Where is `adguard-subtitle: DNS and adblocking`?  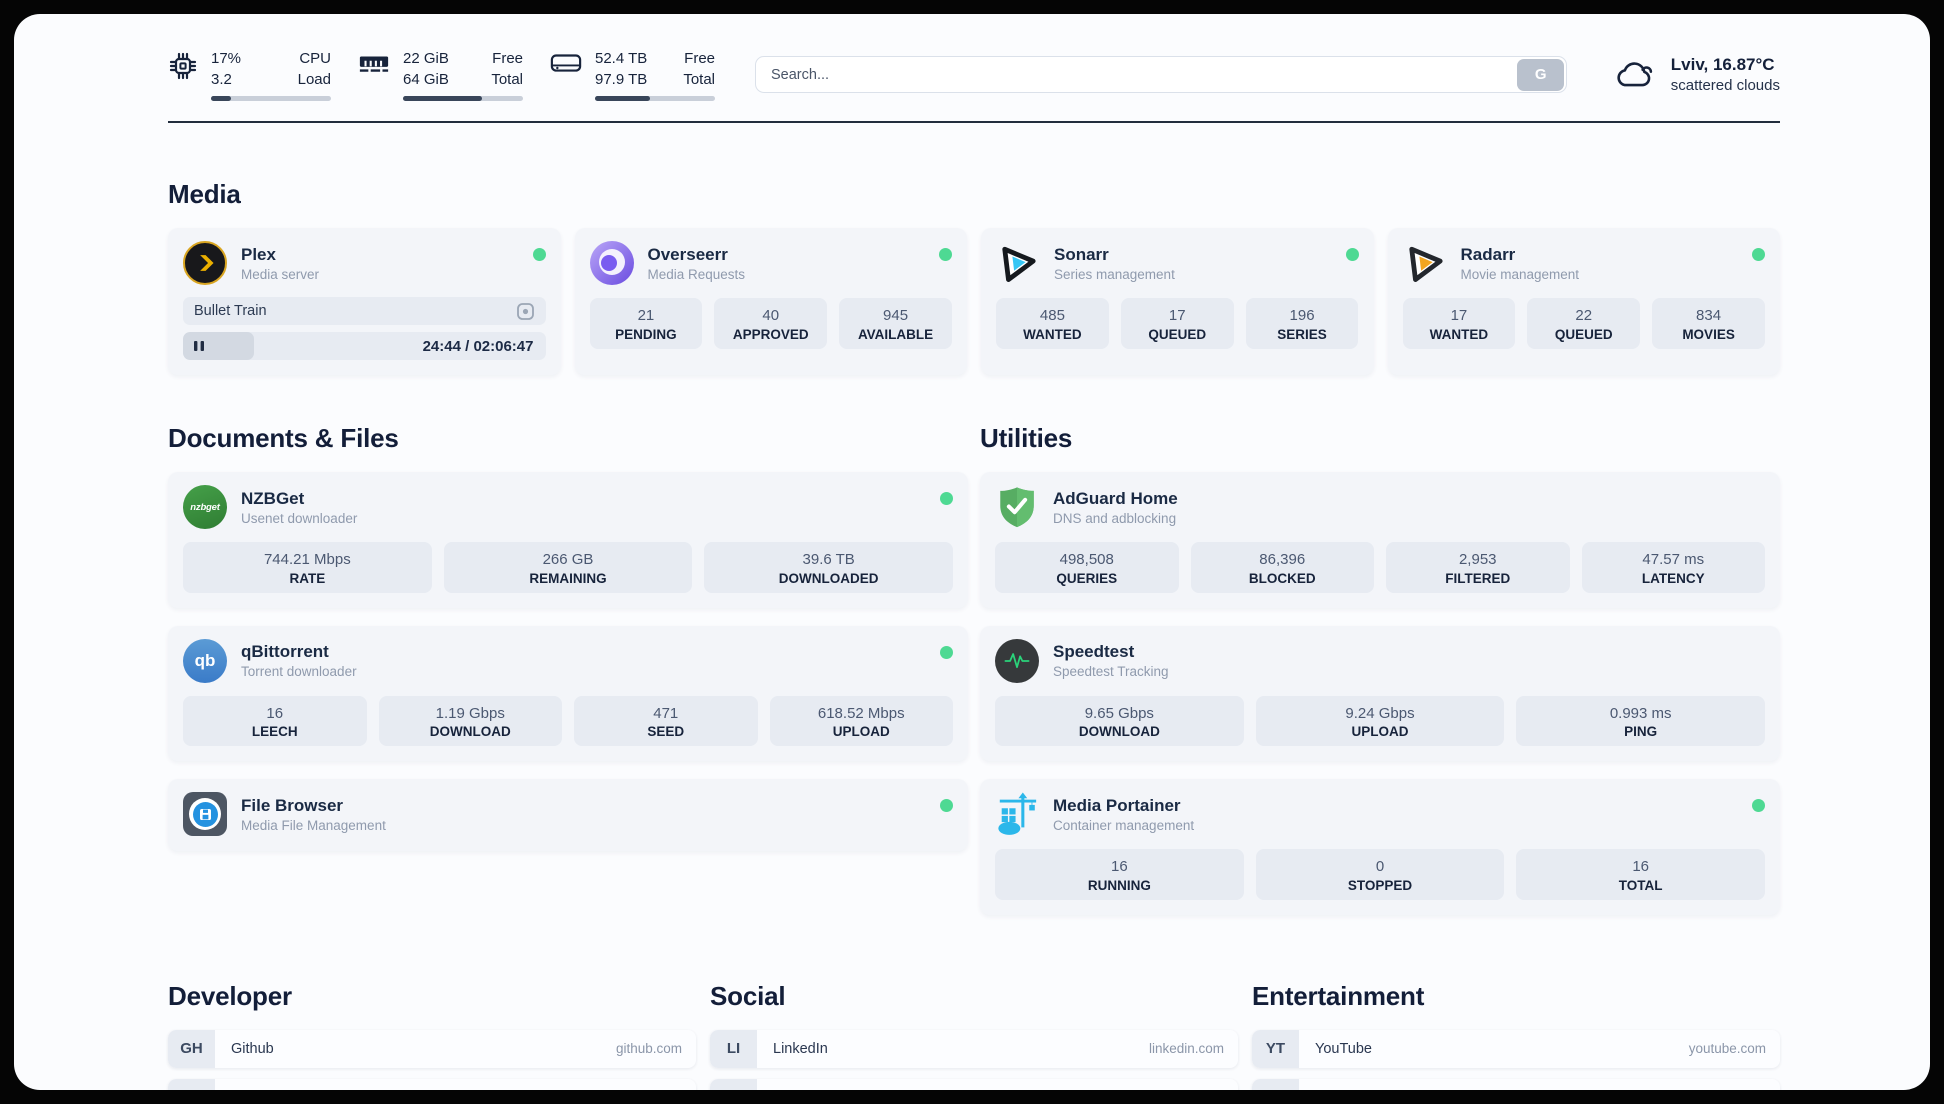
adguard-subtitle: DNS and adblocking is located at coordinates (1115, 518).